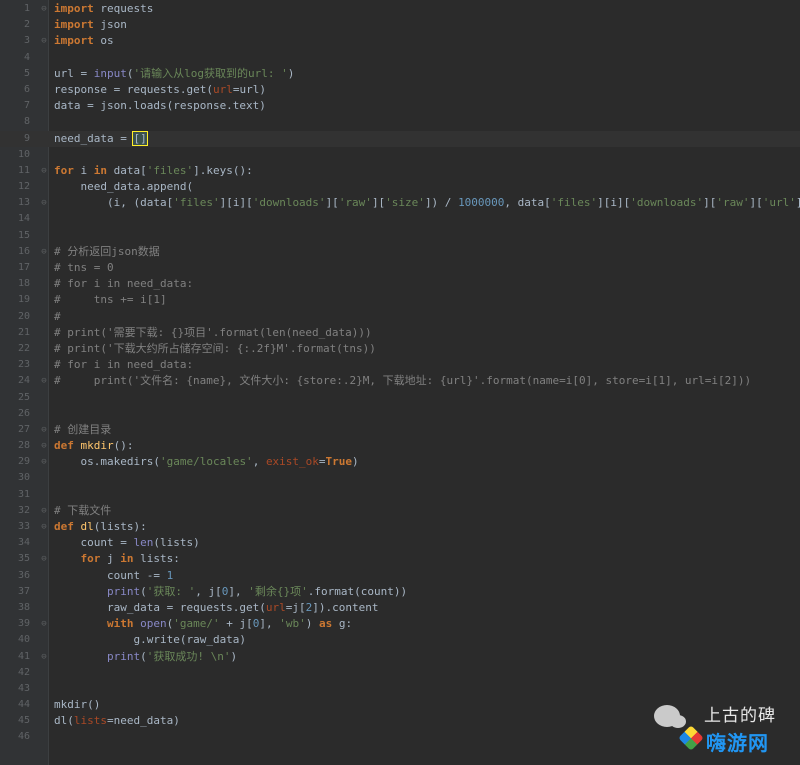 This screenshot has height=765, width=800. I want to click on code-text: with open('game/' + j[0], 'wb') as g:, so click(229, 624).